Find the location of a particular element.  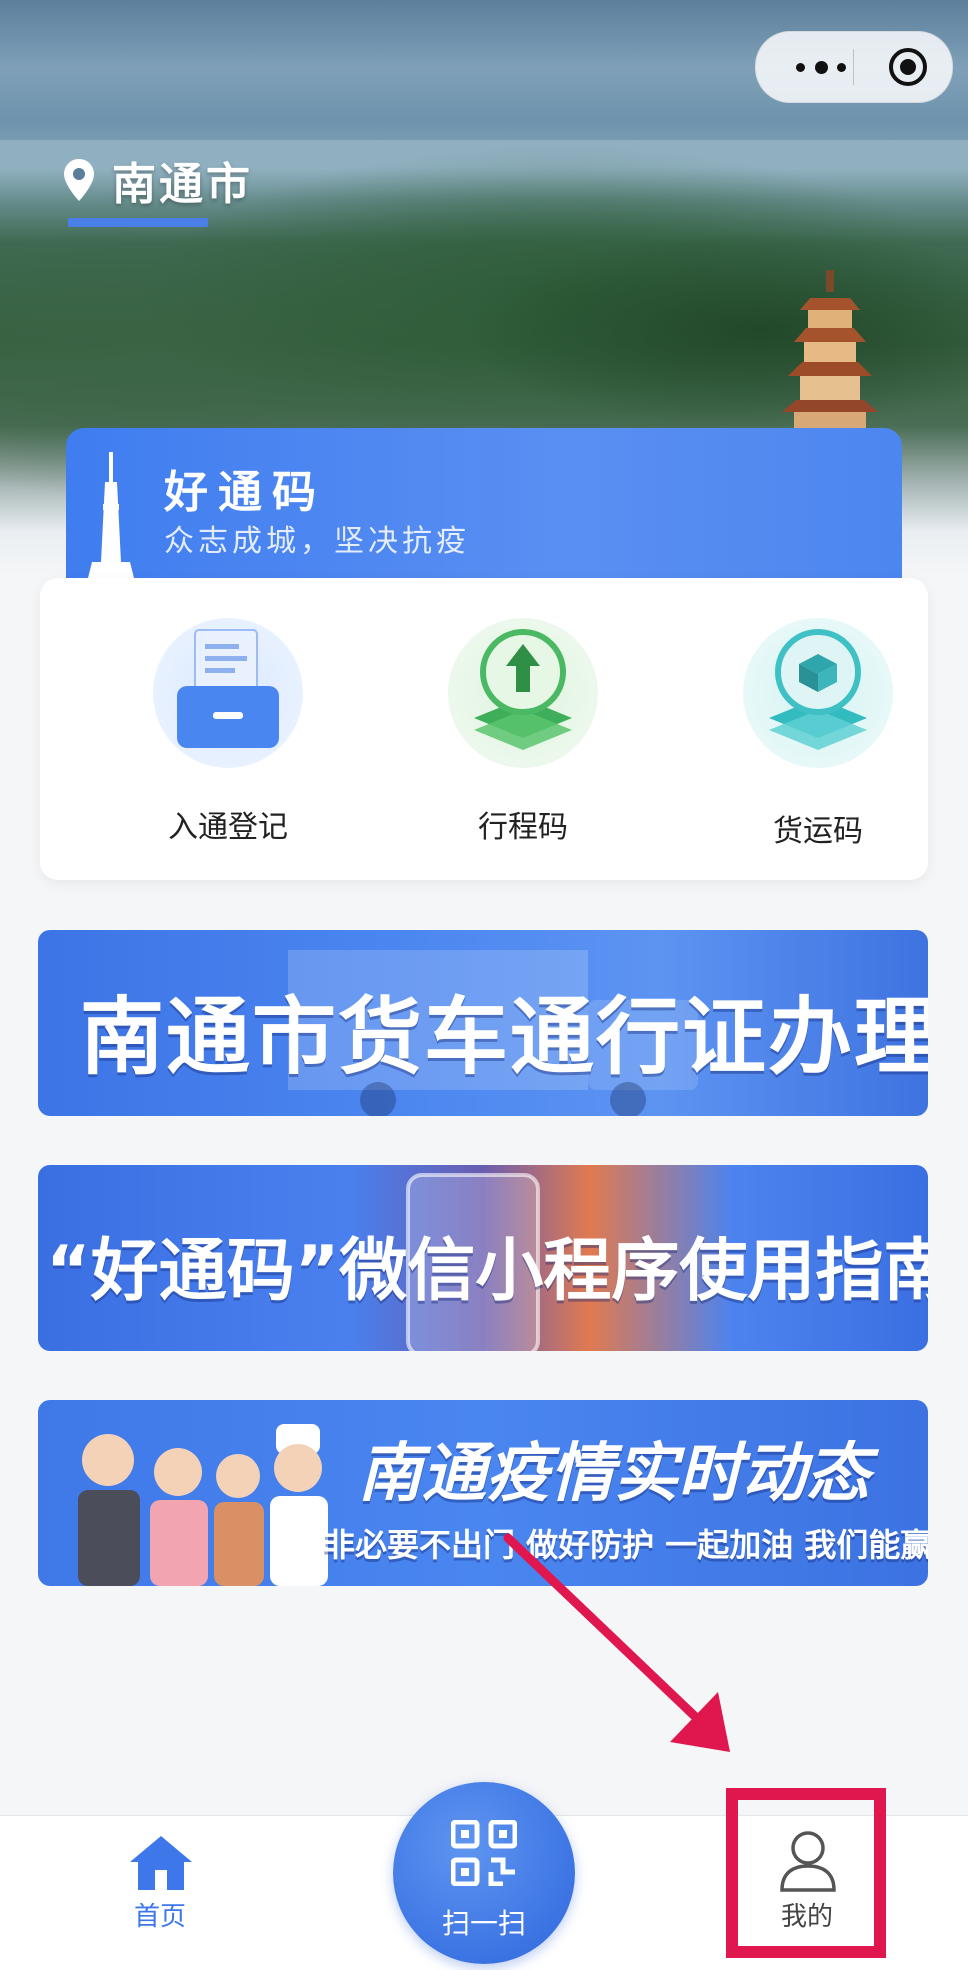

menu-item-cargo-code: 货运码 is located at coordinates (818, 738).